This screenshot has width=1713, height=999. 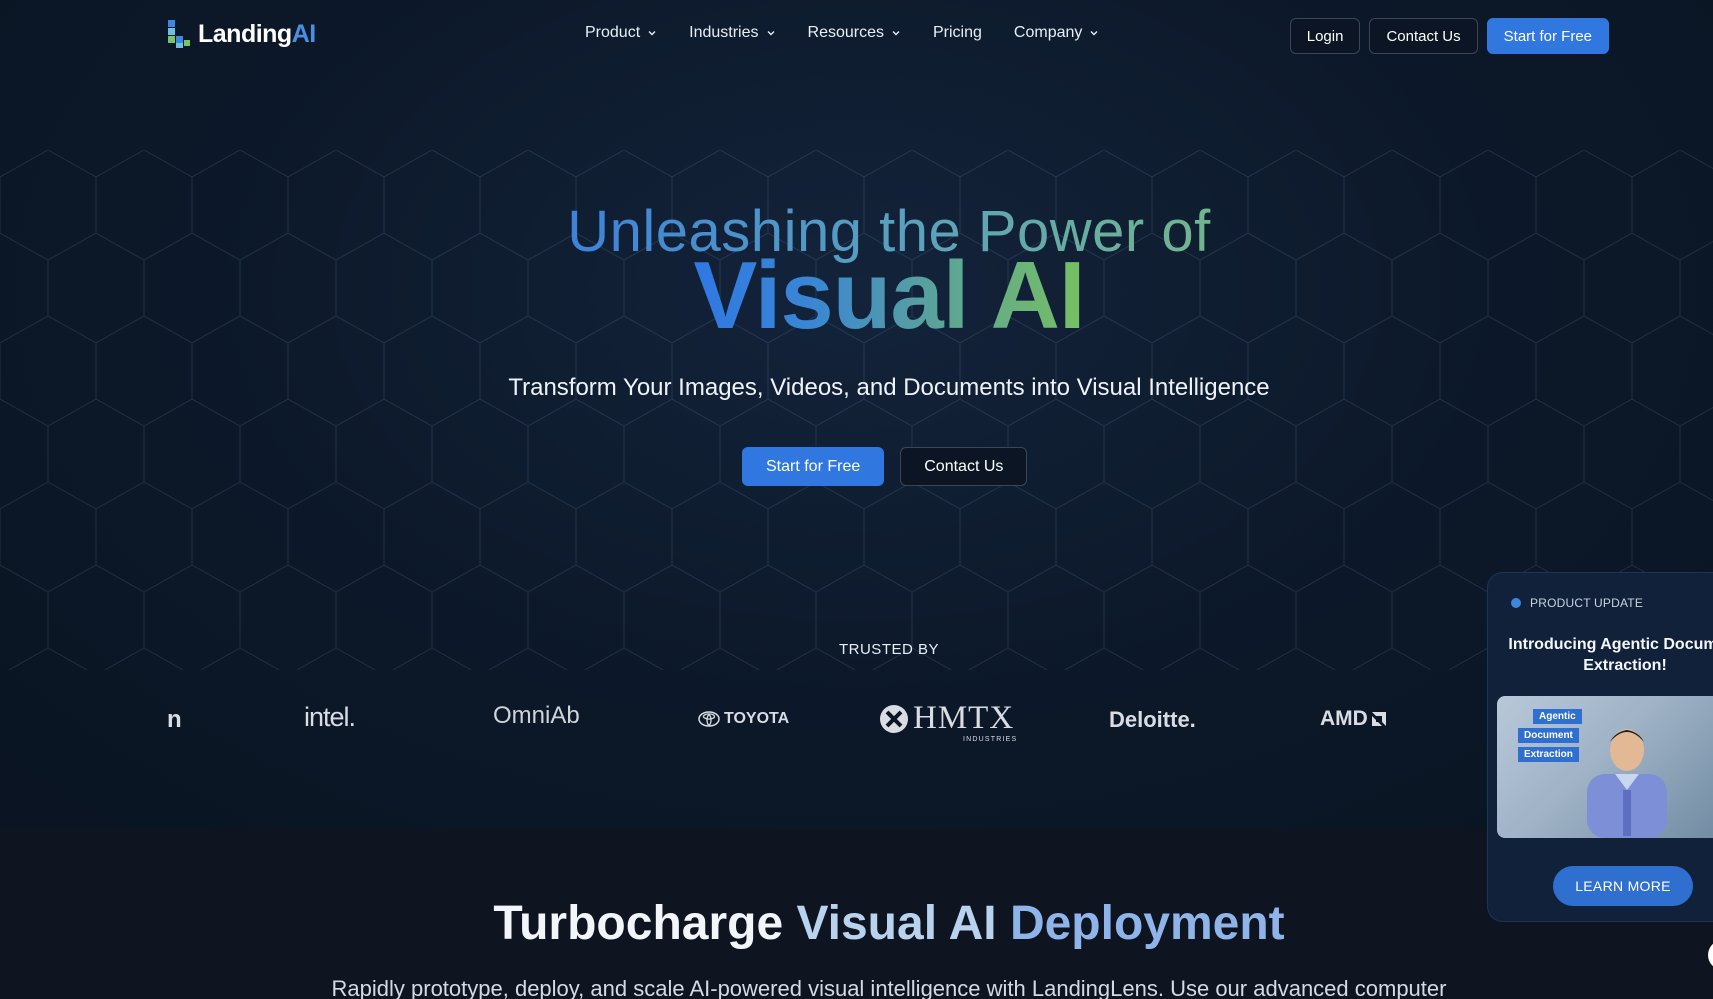 I want to click on nav-resources-label: Resources, so click(x=845, y=32).